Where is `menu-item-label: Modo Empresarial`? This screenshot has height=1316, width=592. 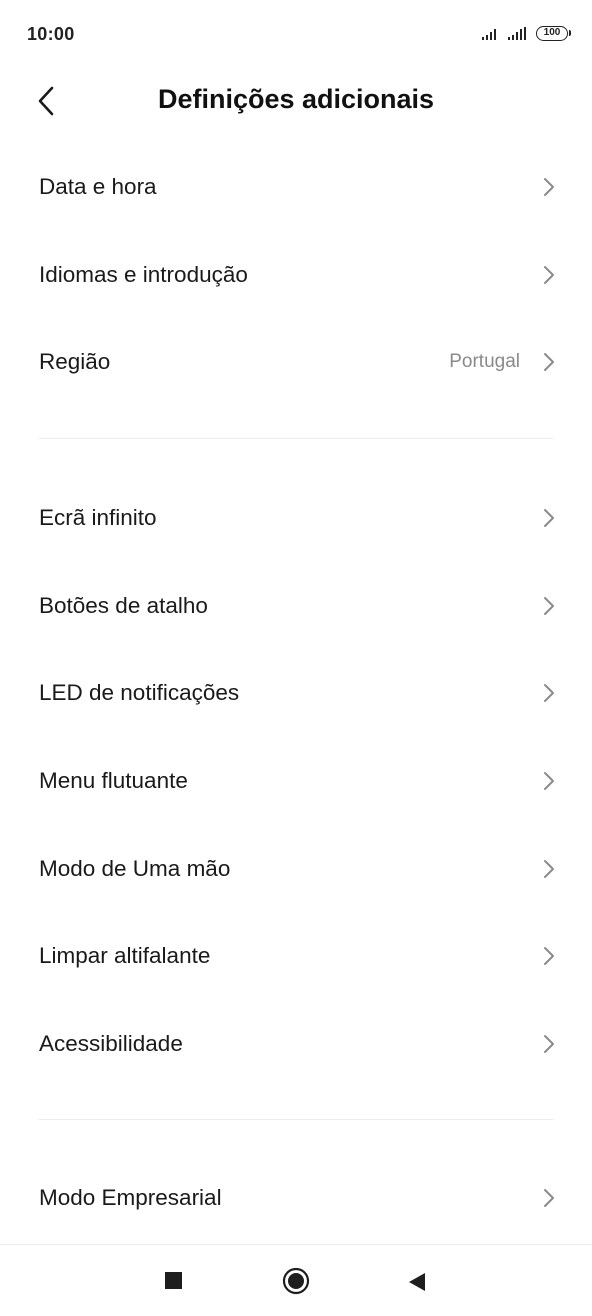 menu-item-label: Modo Empresarial is located at coordinates (130, 1197).